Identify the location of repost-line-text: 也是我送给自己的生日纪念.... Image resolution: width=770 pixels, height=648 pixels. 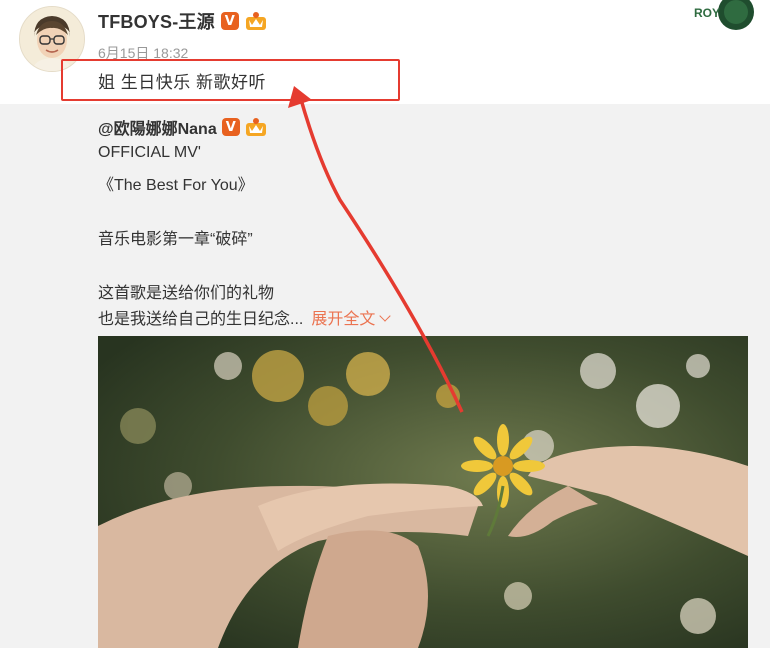
(201, 319).